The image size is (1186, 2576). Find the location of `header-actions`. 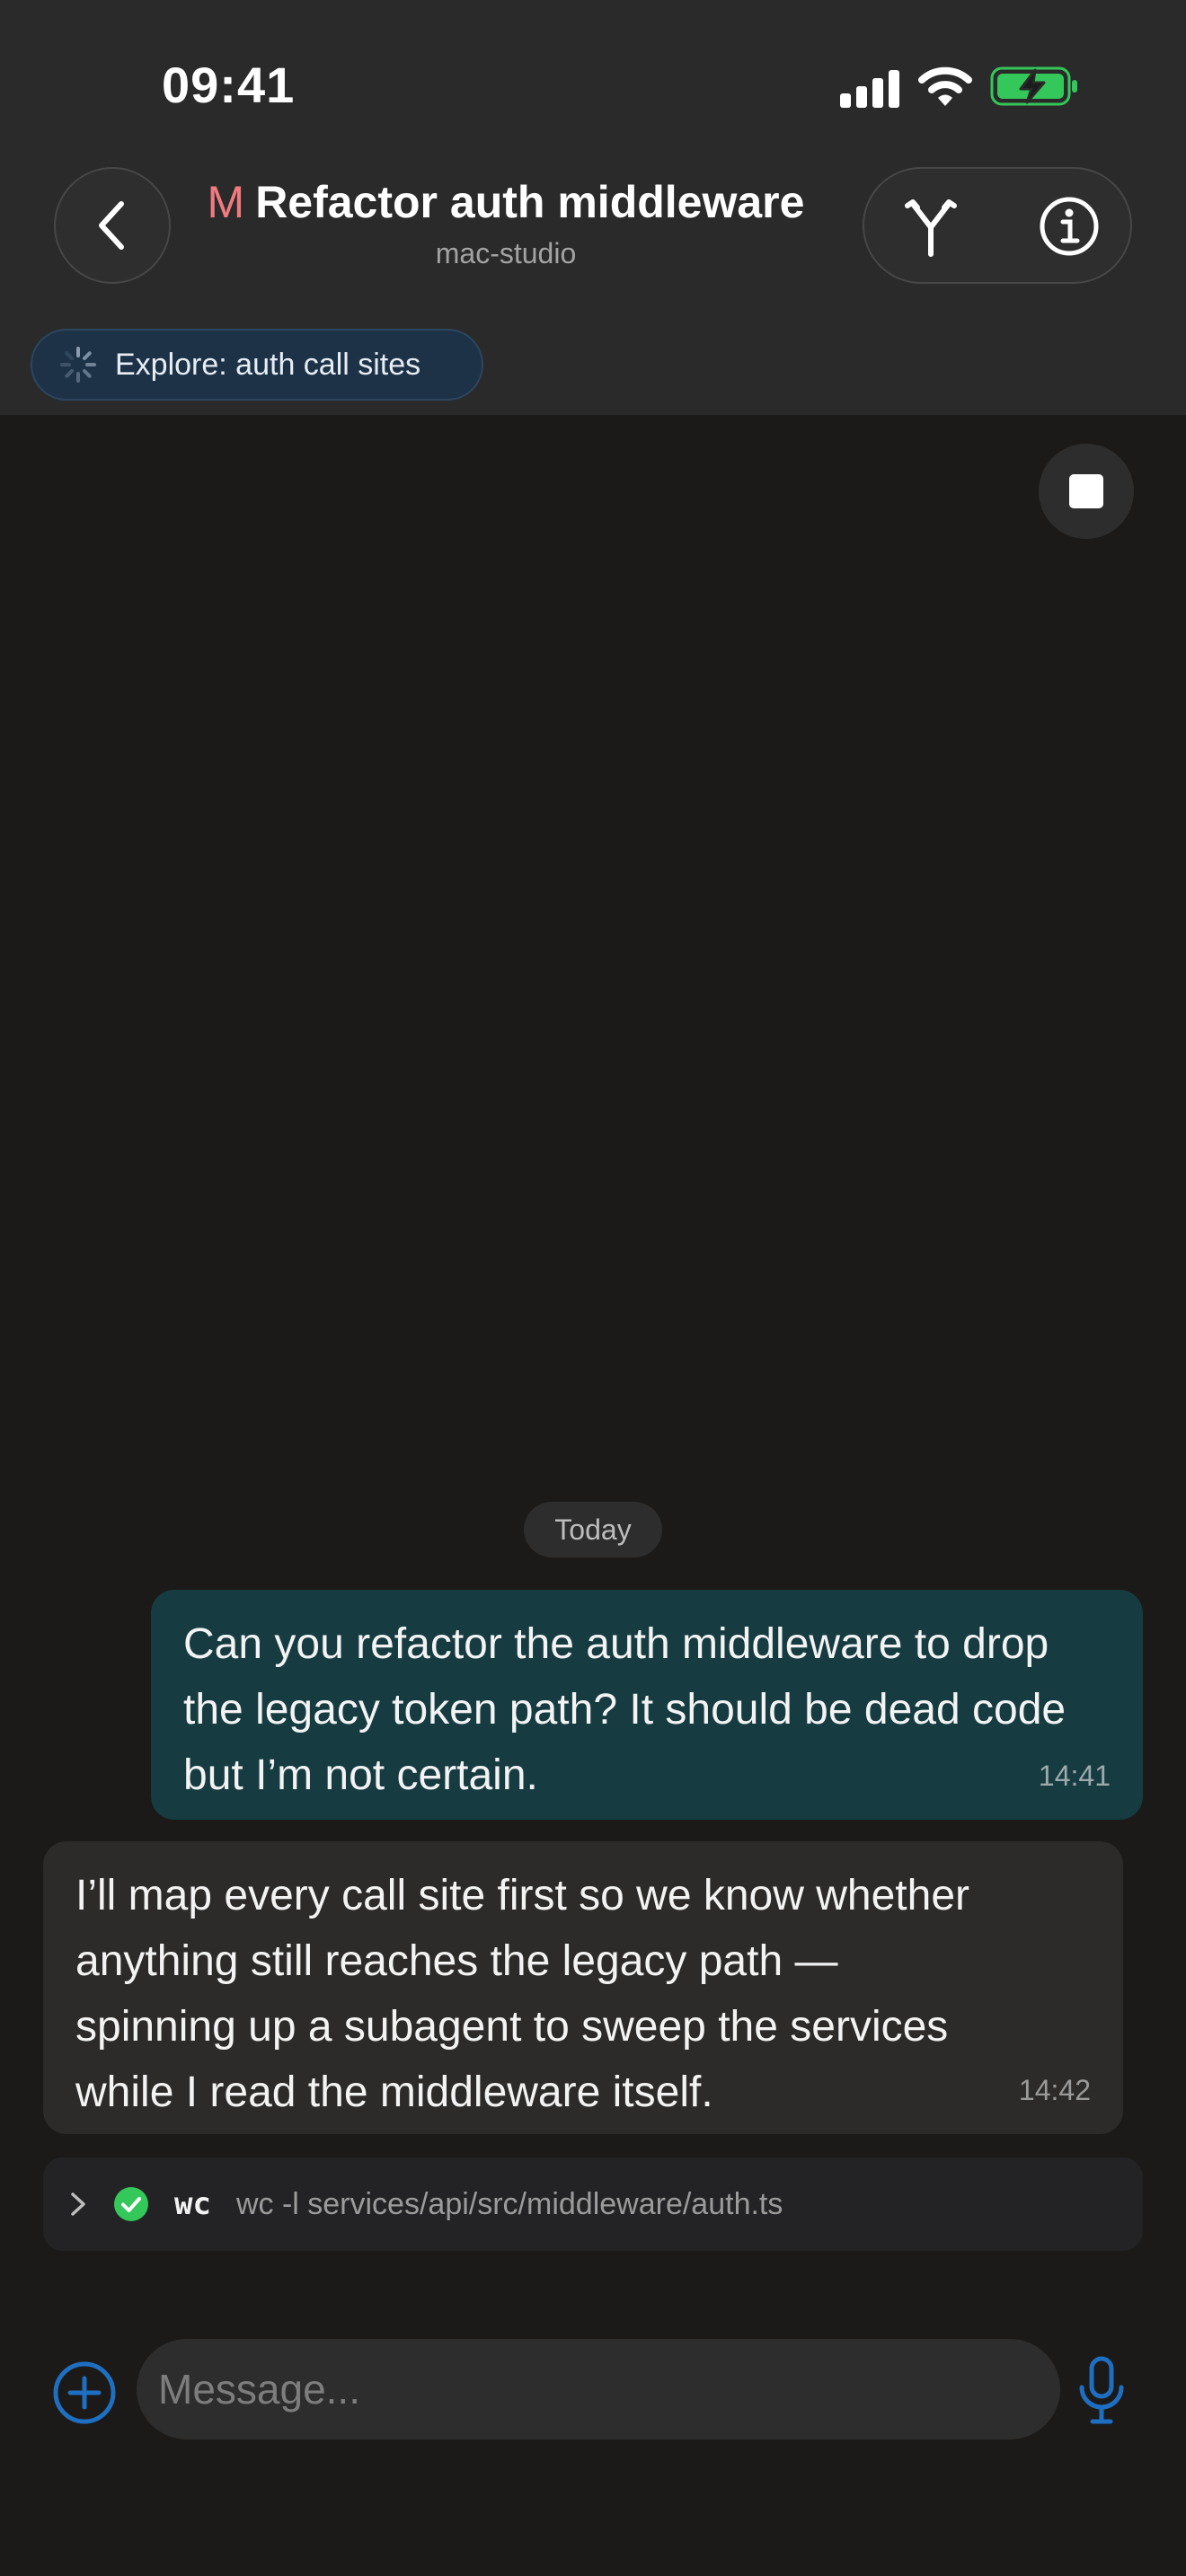

header-actions is located at coordinates (997, 225).